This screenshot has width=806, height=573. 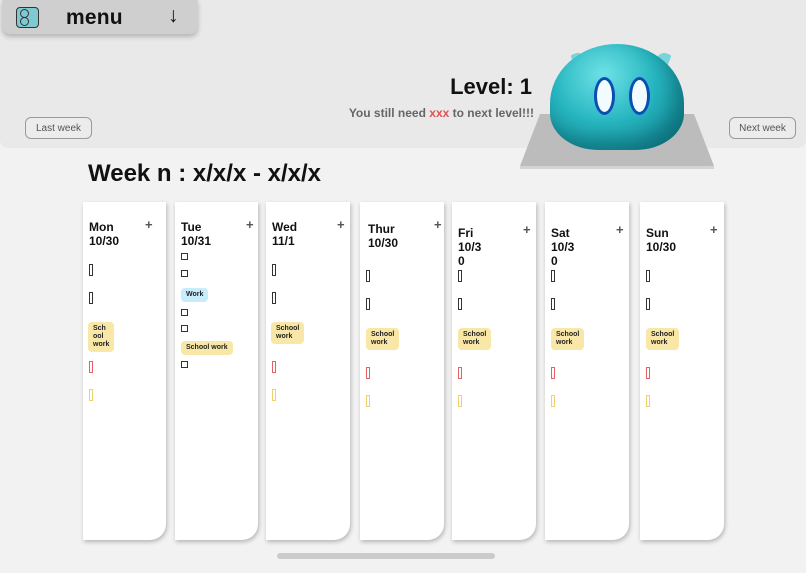 I want to click on horizontal-scrollbar, so click(x=386, y=556).